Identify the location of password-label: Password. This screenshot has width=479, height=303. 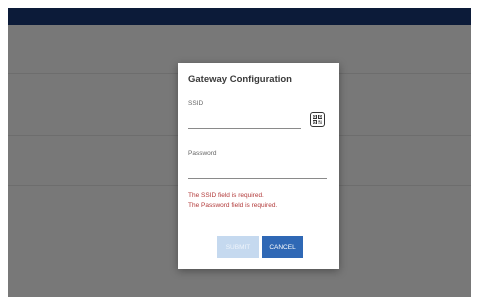
(202, 153).